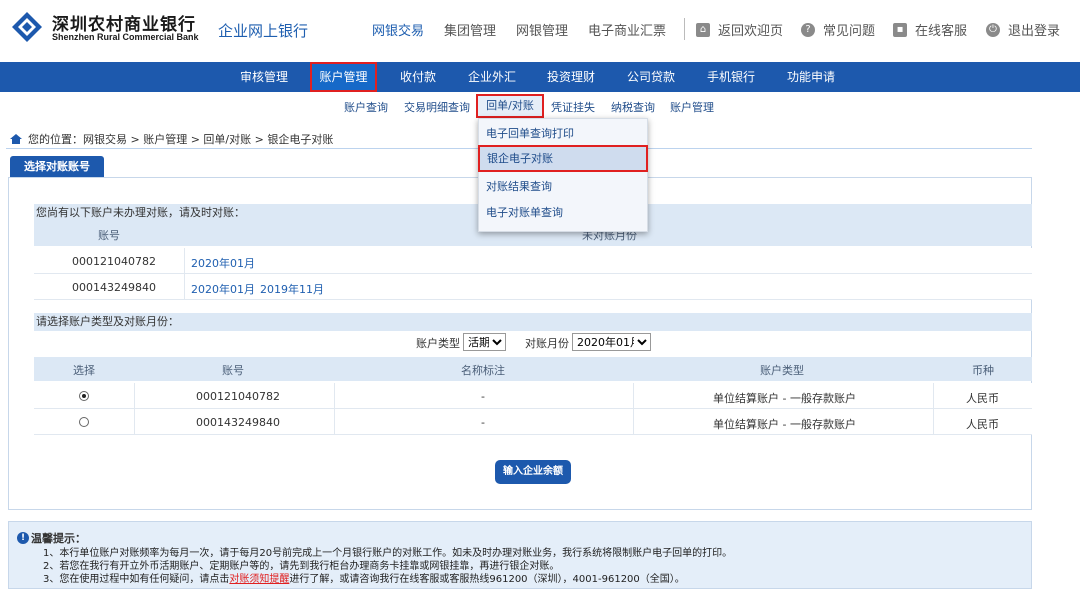 The width and height of the screenshot is (1080, 609). Describe the element at coordinates (208, 139) in the screenshot. I see `breadcrumb-path: 网银交易 > 账户管理 > 回单/对账 > 银企电子对账` at that location.